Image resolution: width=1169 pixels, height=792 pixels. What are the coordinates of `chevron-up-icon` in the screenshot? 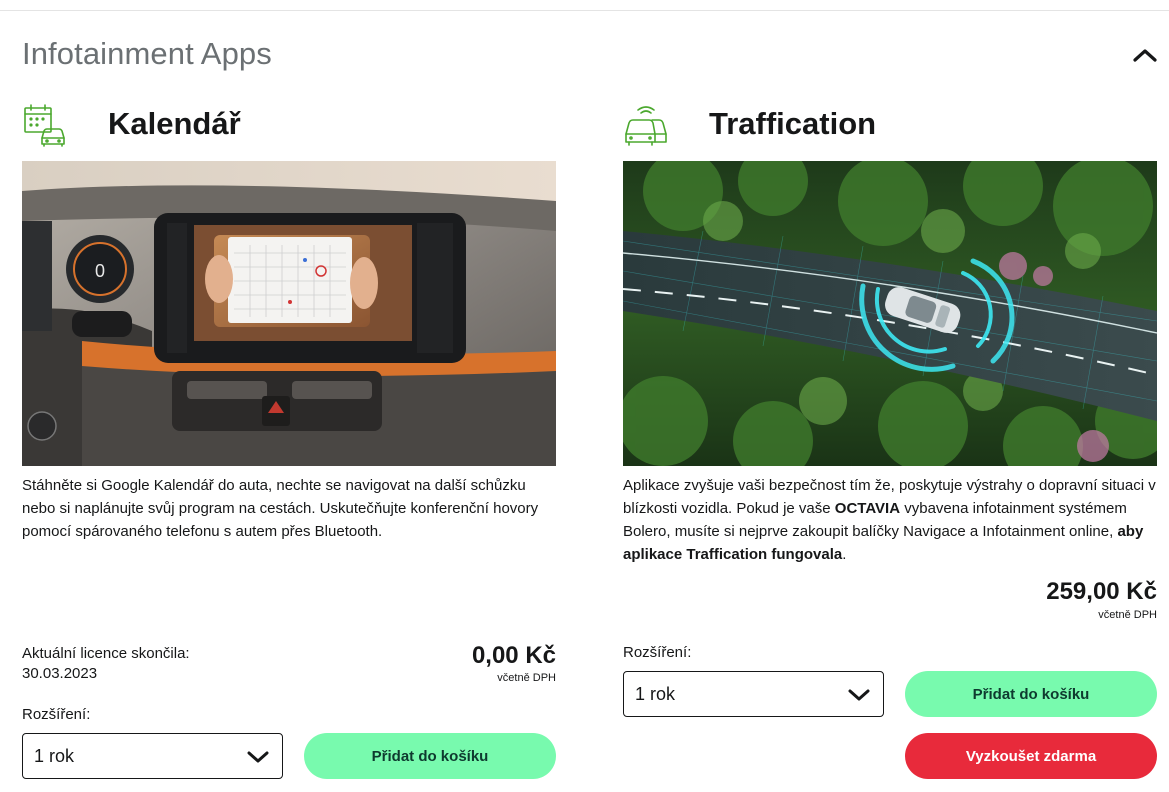 It's located at (1145, 55).